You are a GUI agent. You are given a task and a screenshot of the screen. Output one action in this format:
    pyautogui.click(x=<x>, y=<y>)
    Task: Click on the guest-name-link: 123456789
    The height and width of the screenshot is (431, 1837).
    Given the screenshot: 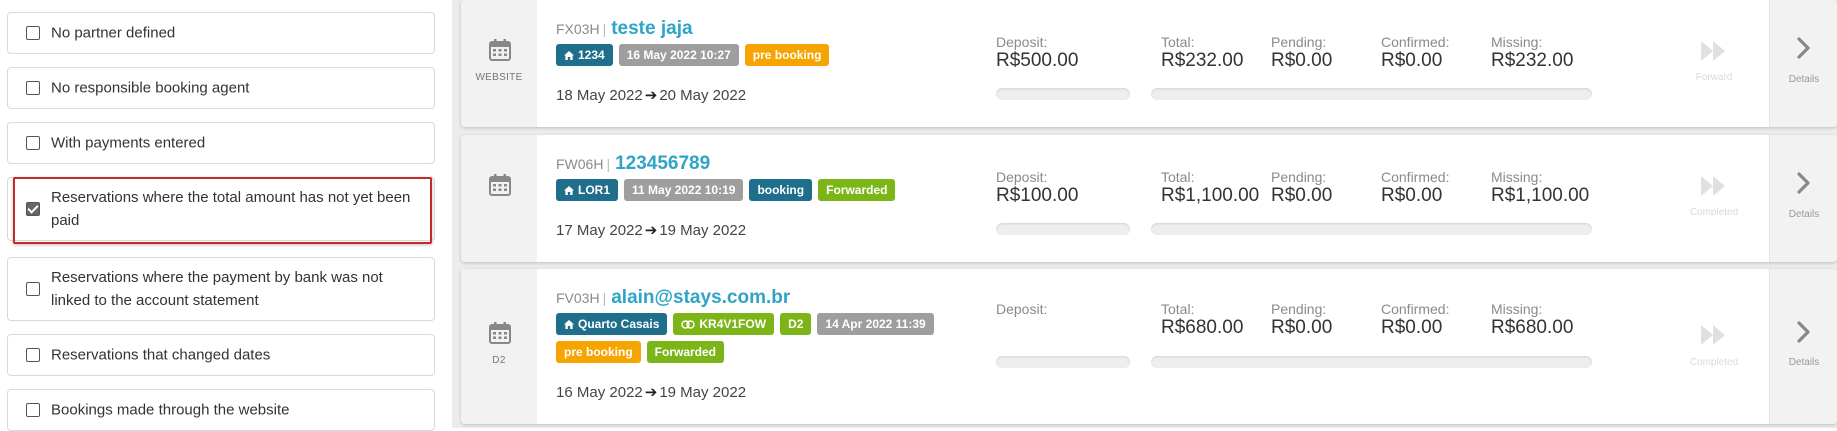 What is the action you would take?
    pyautogui.click(x=662, y=163)
    